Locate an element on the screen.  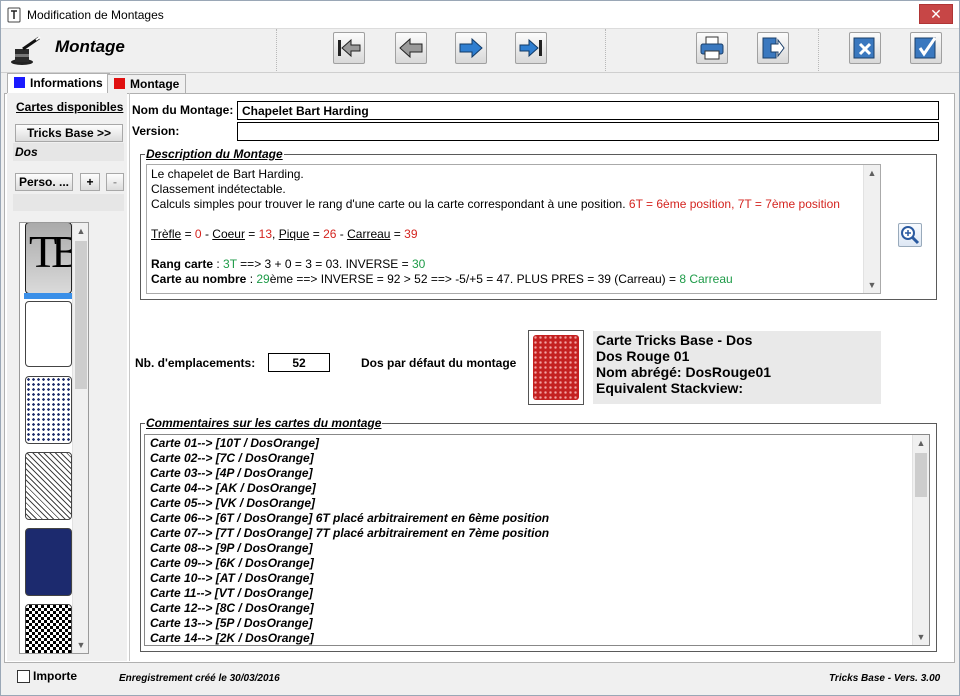
card-back-thumb: TB is located at coordinates (48, 258).